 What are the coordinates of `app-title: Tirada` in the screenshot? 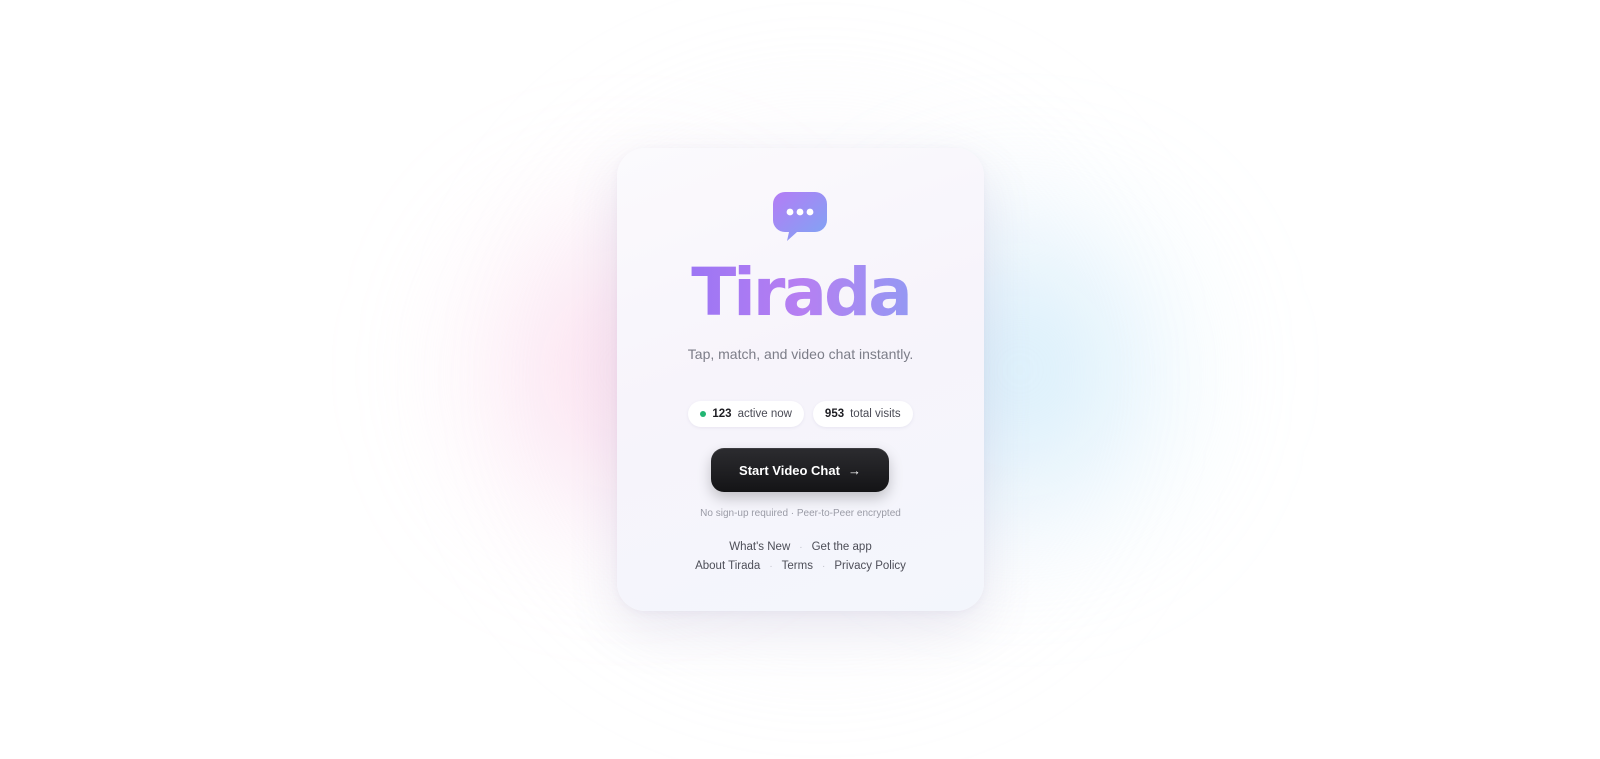 It's located at (800, 293).